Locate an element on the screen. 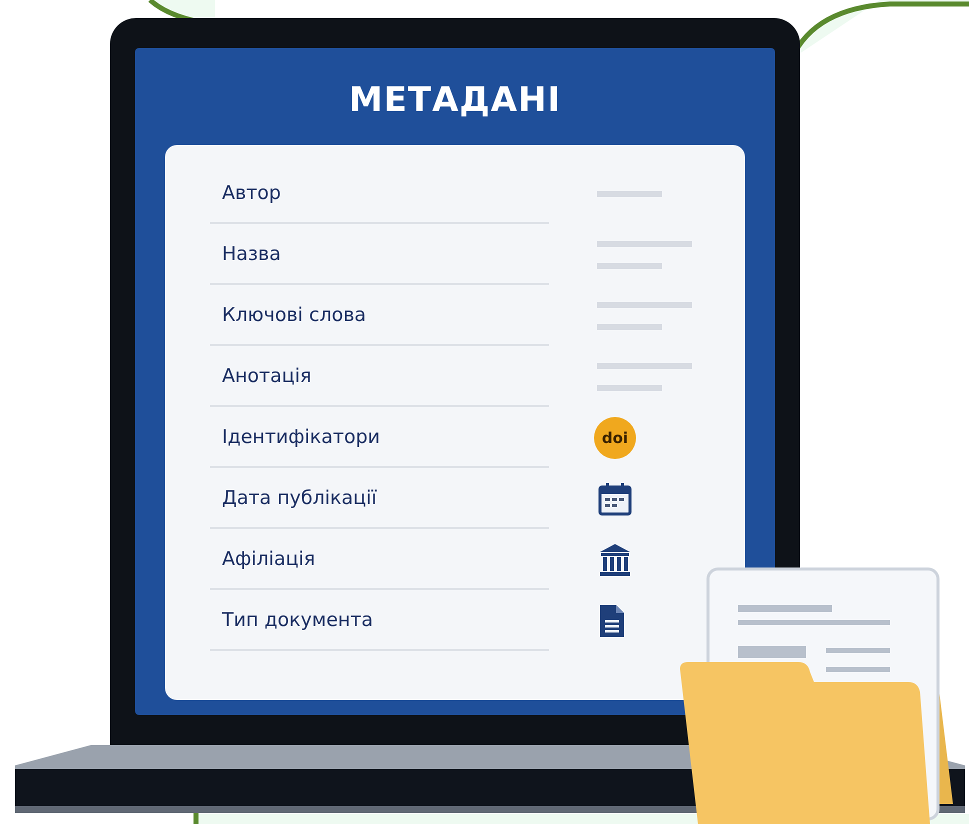  doi-badge: doi is located at coordinates (615, 437).